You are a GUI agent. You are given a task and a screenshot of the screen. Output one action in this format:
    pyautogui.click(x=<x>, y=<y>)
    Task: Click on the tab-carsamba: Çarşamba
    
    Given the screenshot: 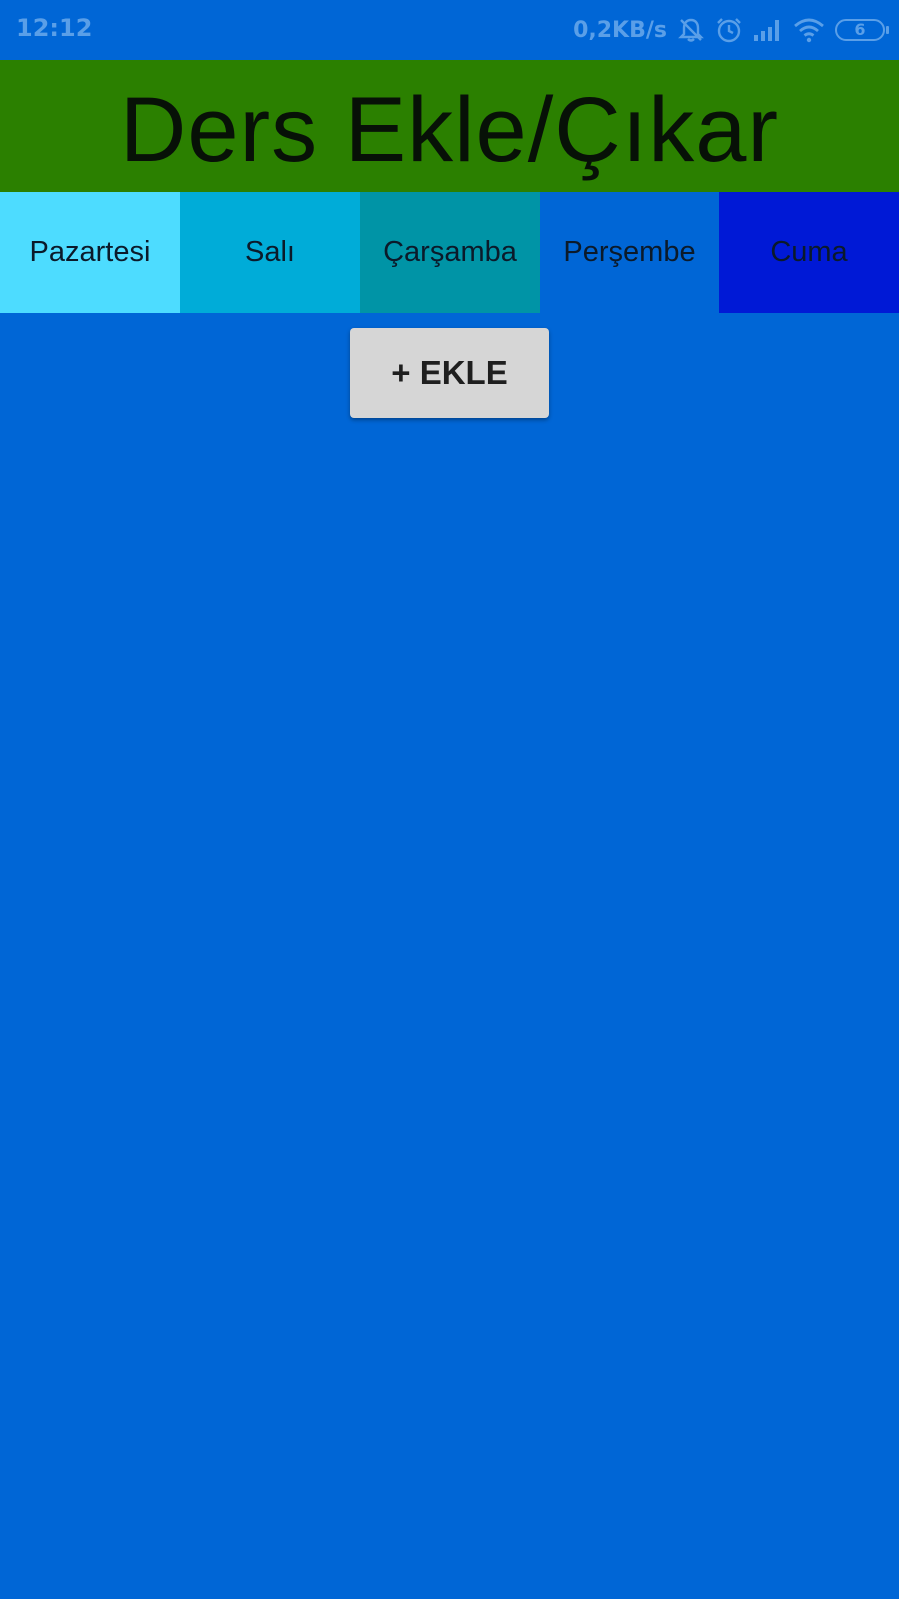 What is the action you would take?
    pyautogui.click(x=450, y=252)
    